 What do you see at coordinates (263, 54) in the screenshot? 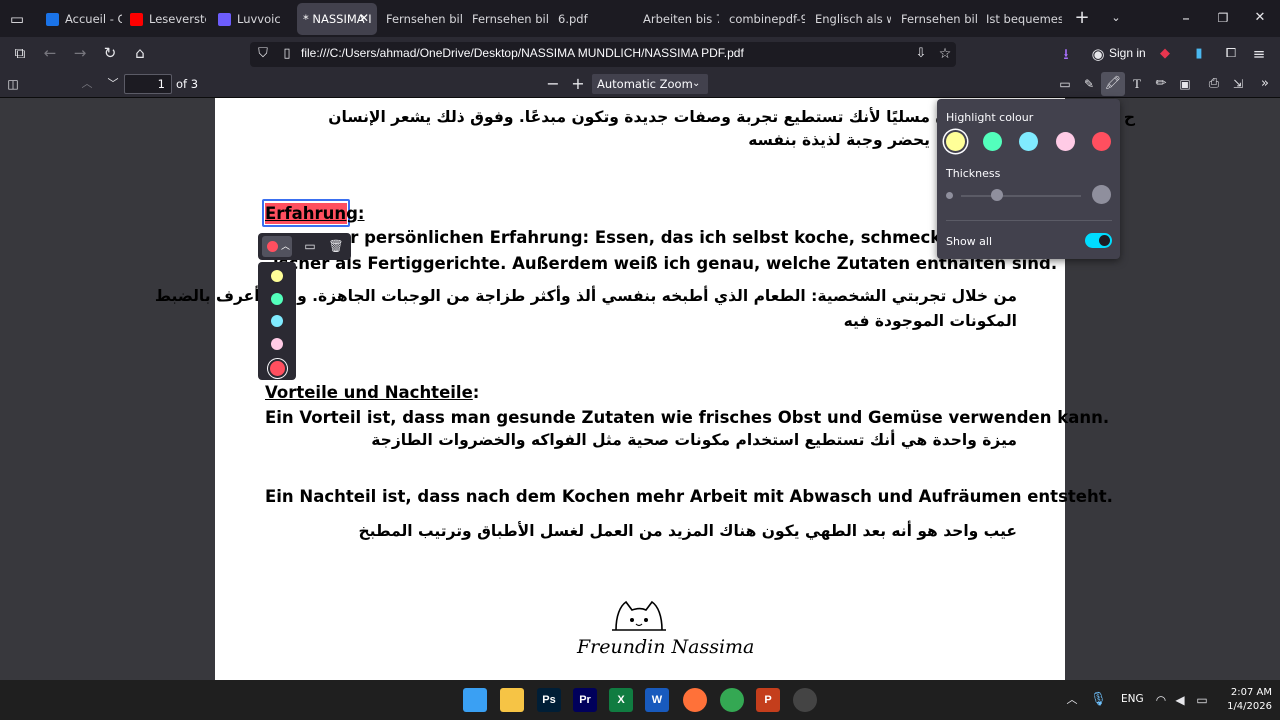
I see `shield-icon: ⛉` at bounding box center [263, 54].